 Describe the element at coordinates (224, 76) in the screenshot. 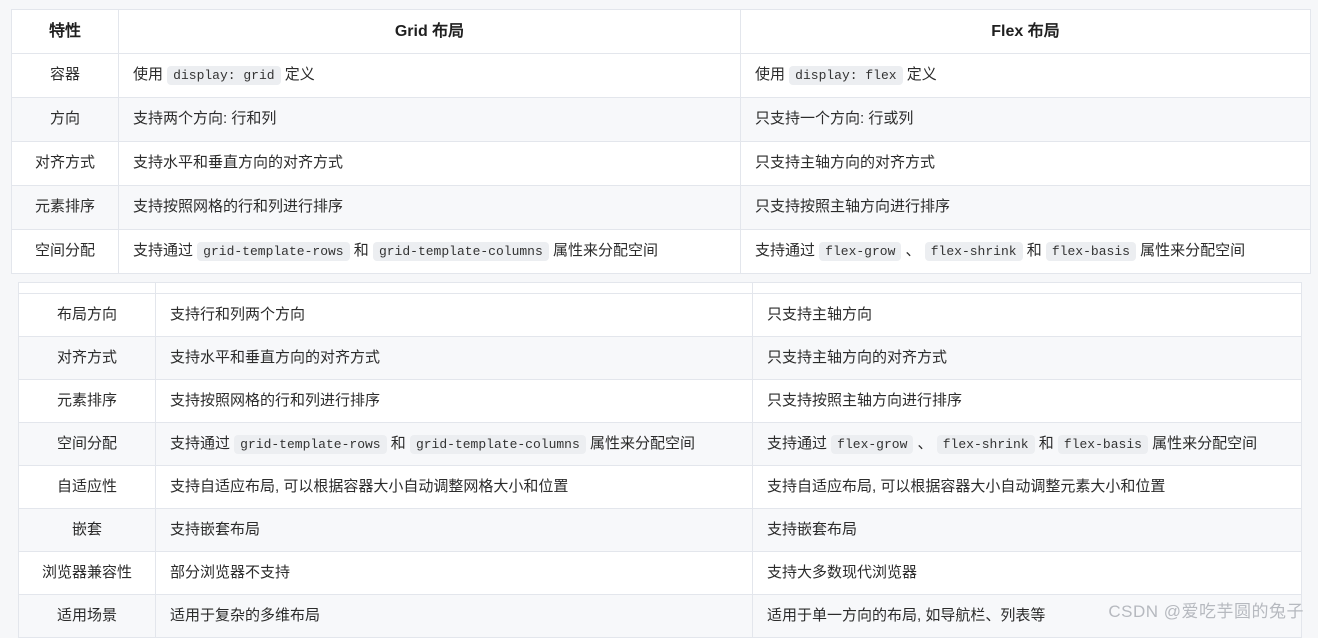

I see `code-token: display: grid` at that location.